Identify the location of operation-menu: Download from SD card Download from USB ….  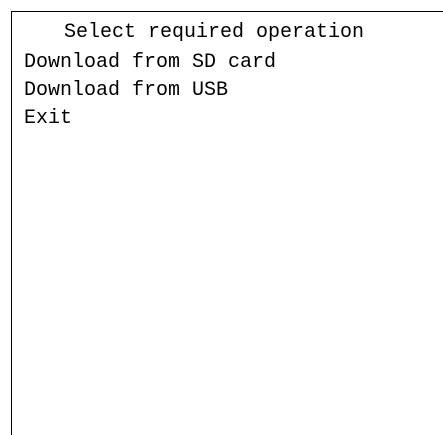
(150, 92).